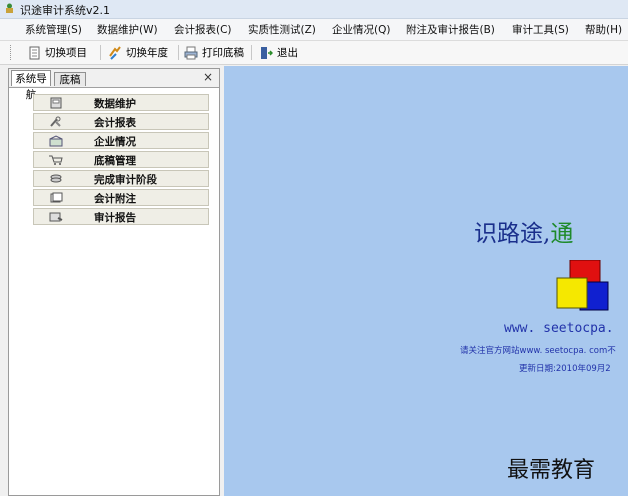 Image resolution: width=628 pixels, height=496 pixels. What do you see at coordinates (115, 104) in the screenshot?
I see `nav-item-label: 数据维护` at bounding box center [115, 104].